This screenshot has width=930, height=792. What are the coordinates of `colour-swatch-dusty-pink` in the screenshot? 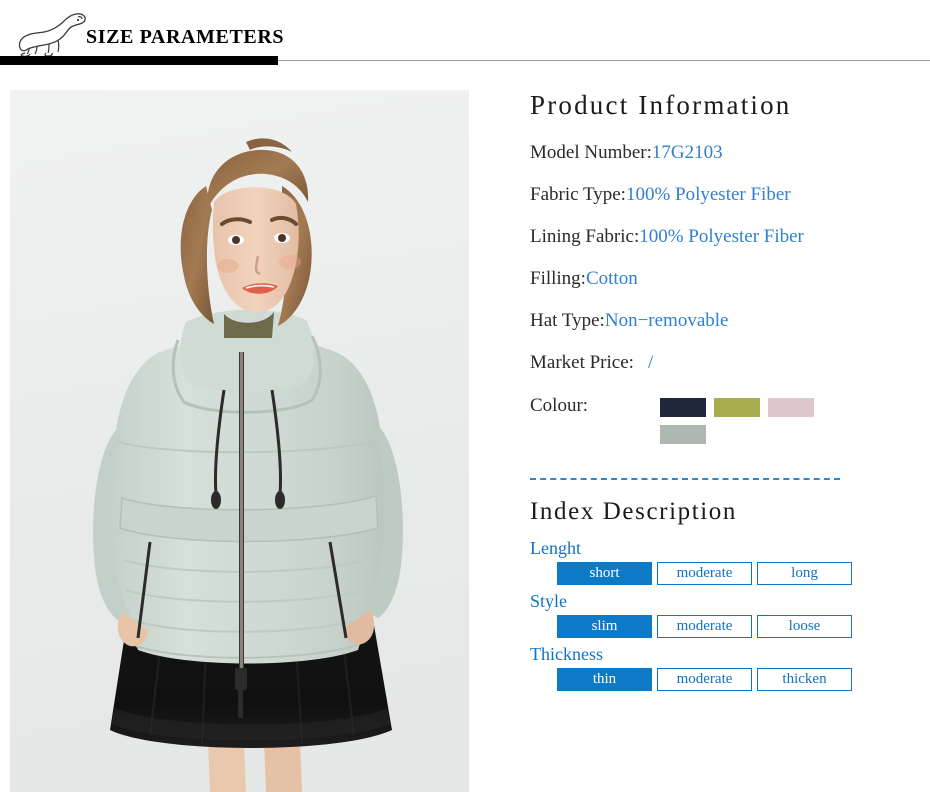 It's located at (791, 407).